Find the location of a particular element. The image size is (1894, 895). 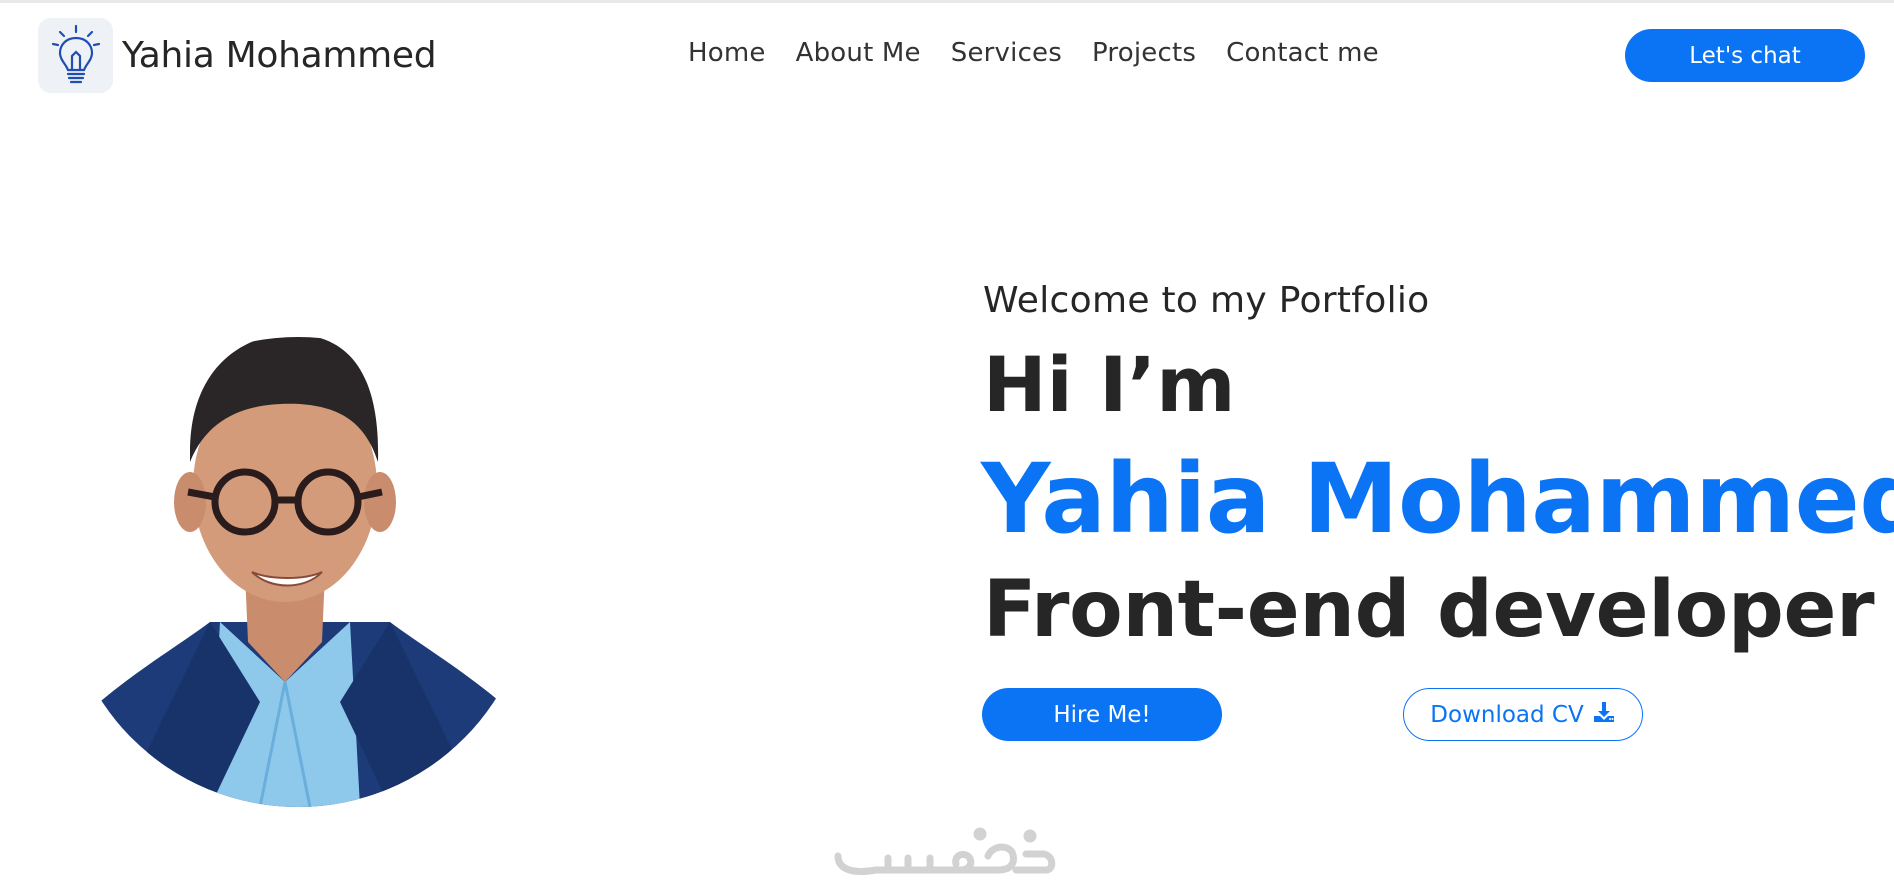

greeting-heading: Hi I’m is located at coordinates (1109, 384).